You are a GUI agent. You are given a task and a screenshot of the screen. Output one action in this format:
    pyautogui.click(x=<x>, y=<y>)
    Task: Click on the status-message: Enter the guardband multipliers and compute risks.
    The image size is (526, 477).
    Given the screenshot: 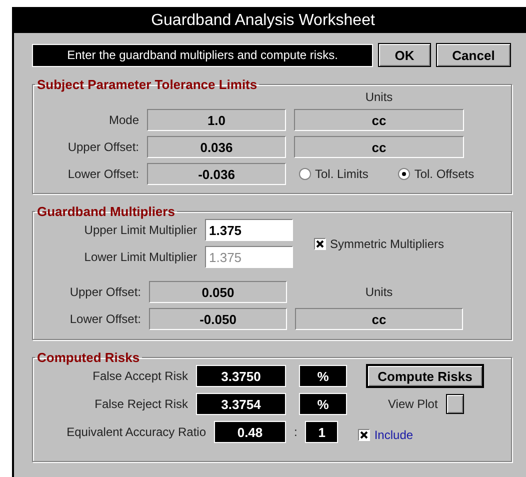 What is the action you would take?
    pyautogui.click(x=202, y=55)
    